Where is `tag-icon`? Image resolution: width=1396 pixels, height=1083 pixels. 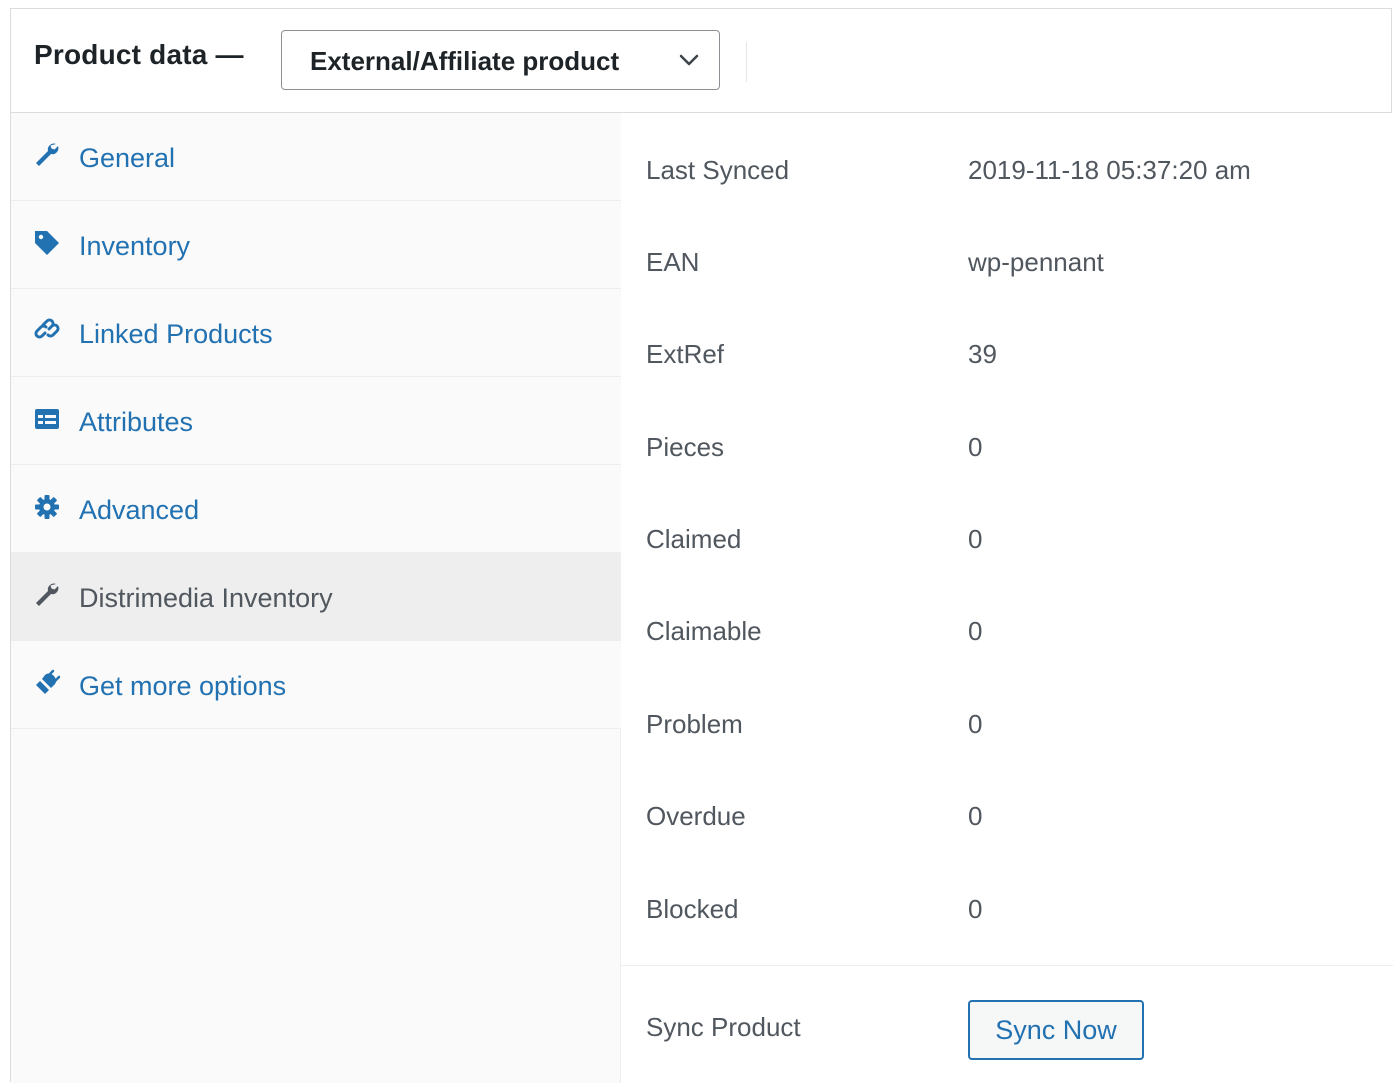 tag-icon is located at coordinates (47, 243).